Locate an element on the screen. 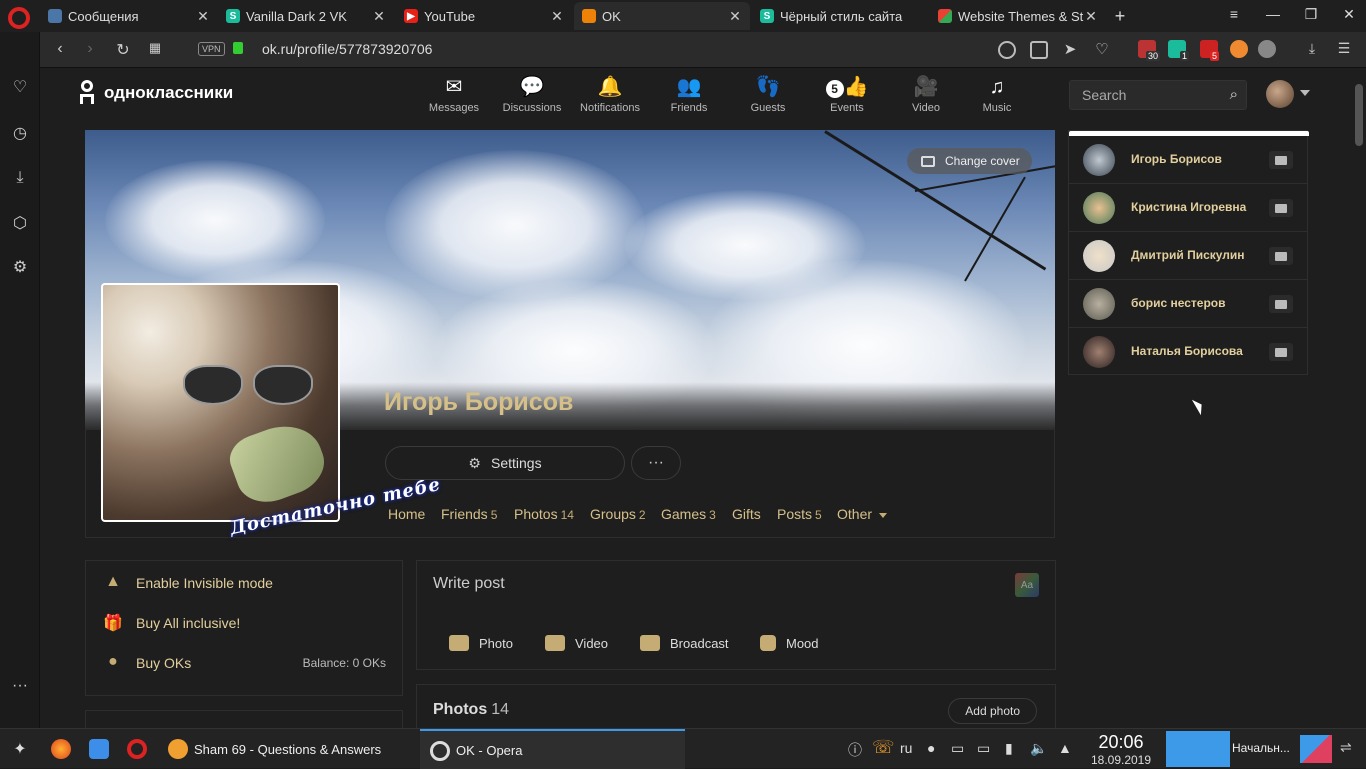  new-tab-button: + is located at coordinates (1120, 16).